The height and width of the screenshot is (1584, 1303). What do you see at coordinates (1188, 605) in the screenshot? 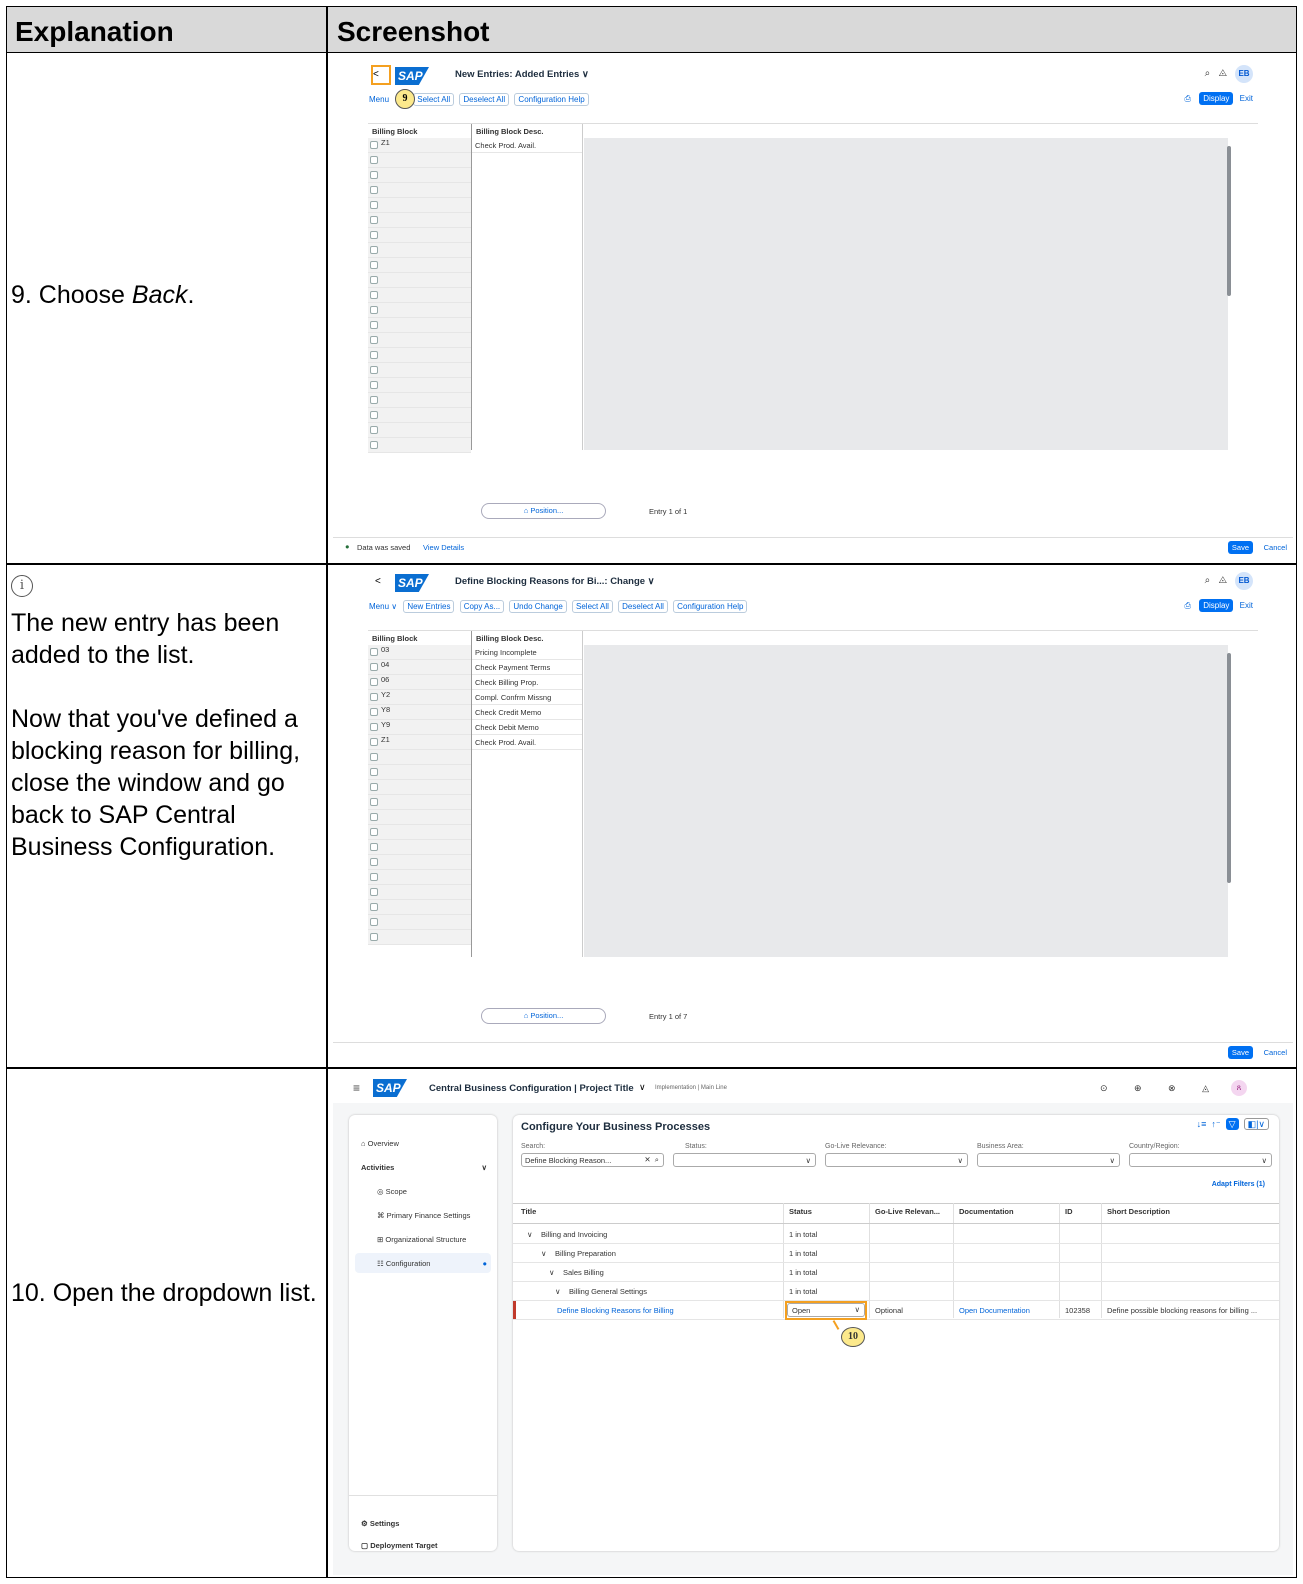
I see `print-icon: ⎙` at bounding box center [1188, 605].